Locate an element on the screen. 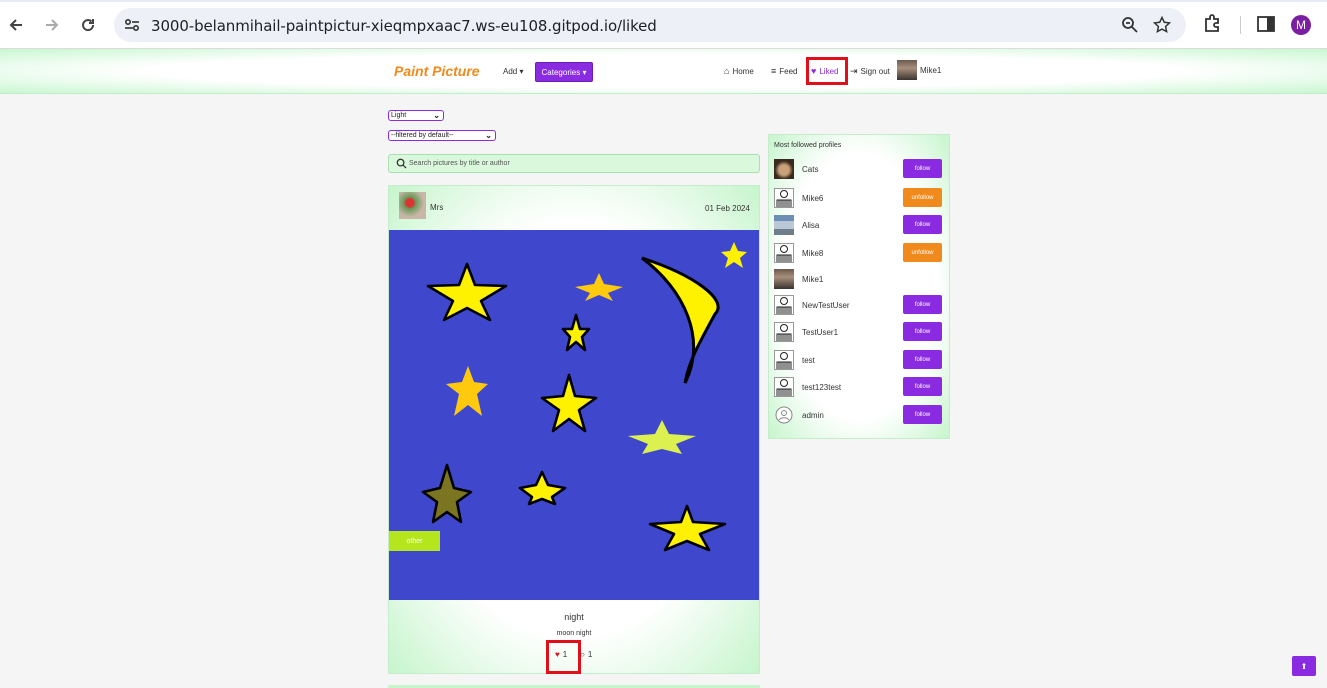 The height and width of the screenshot is (688, 1327). user-avatar is located at coordinates (907, 70).